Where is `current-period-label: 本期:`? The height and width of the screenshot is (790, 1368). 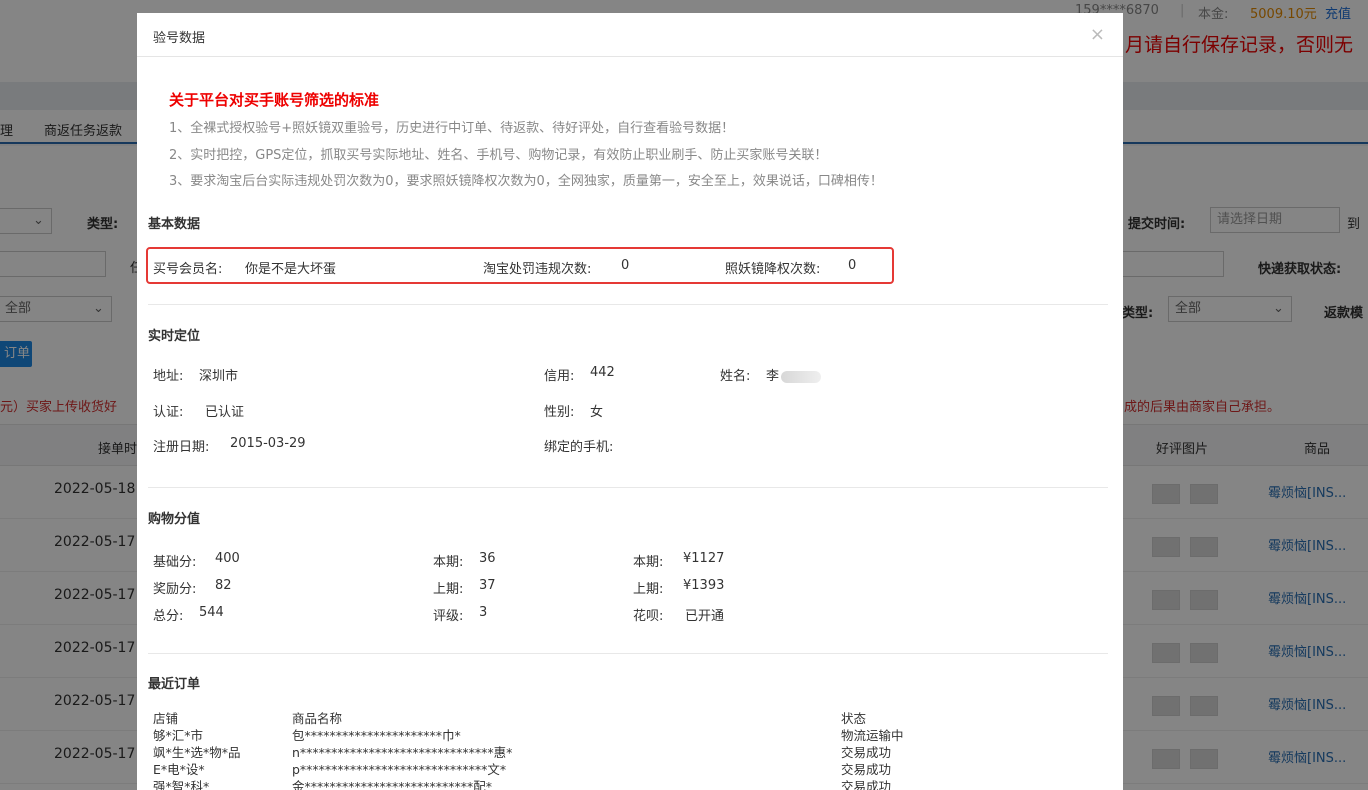
current-period-label: 本期: is located at coordinates (448, 562).